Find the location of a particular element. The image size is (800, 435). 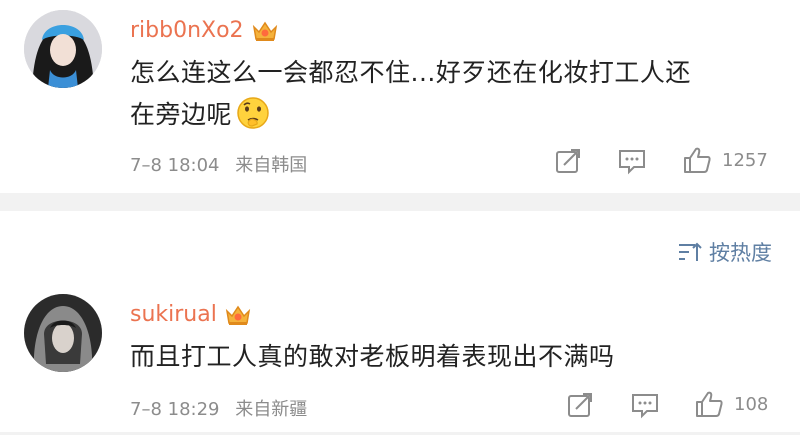

comment-date: 7–8 18:29 is located at coordinates (175, 409).